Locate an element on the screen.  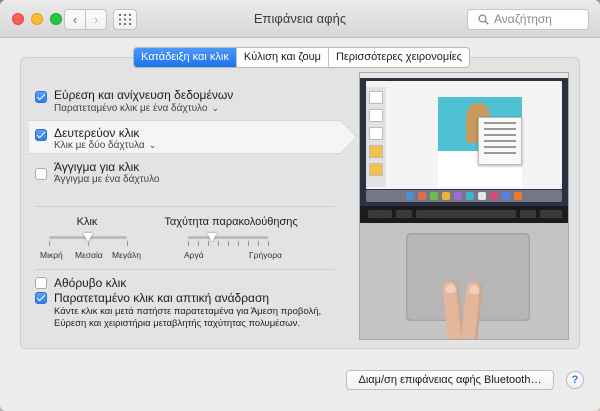
help-button: ? is located at coordinates (575, 380).